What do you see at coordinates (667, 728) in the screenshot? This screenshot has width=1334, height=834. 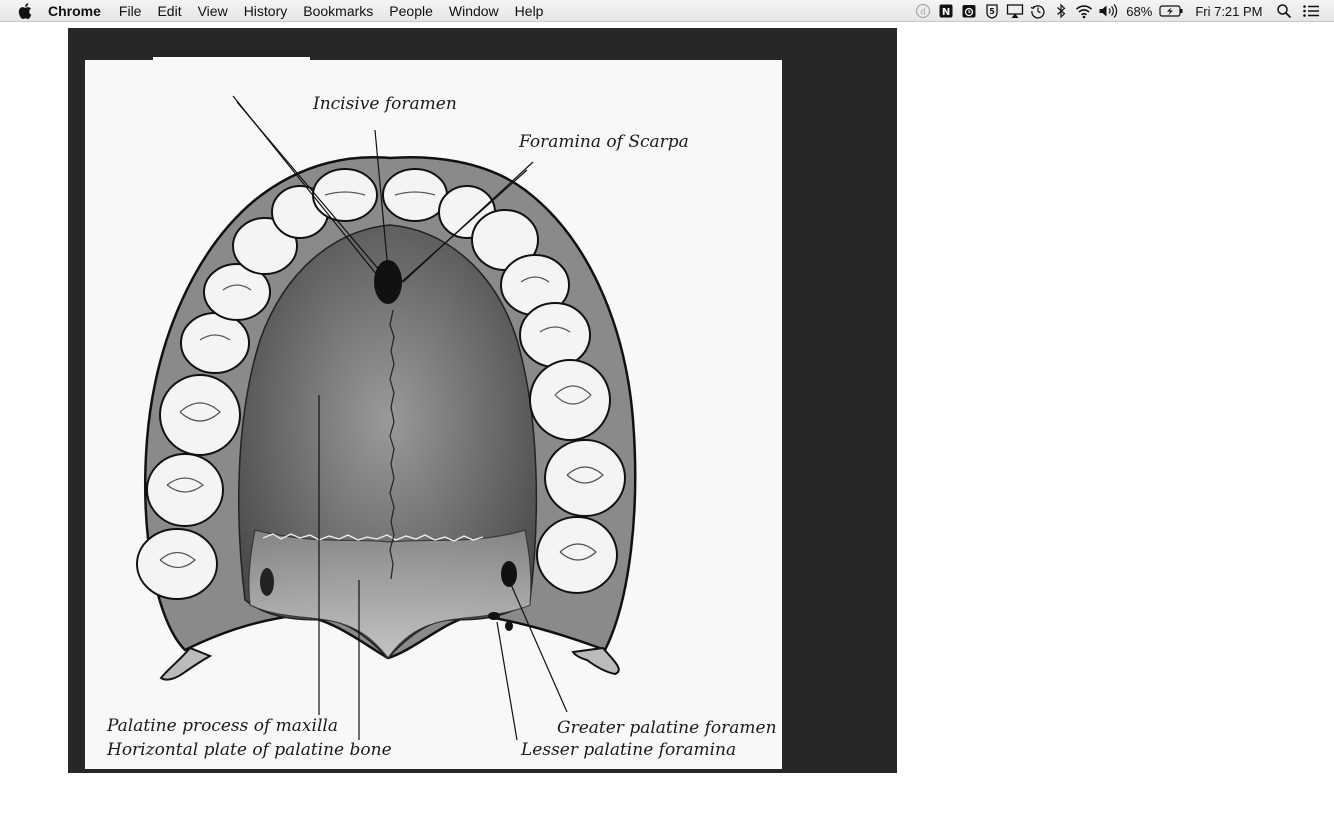 I see `label-greater-palatine-foramen: Greater palatine foramen` at bounding box center [667, 728].